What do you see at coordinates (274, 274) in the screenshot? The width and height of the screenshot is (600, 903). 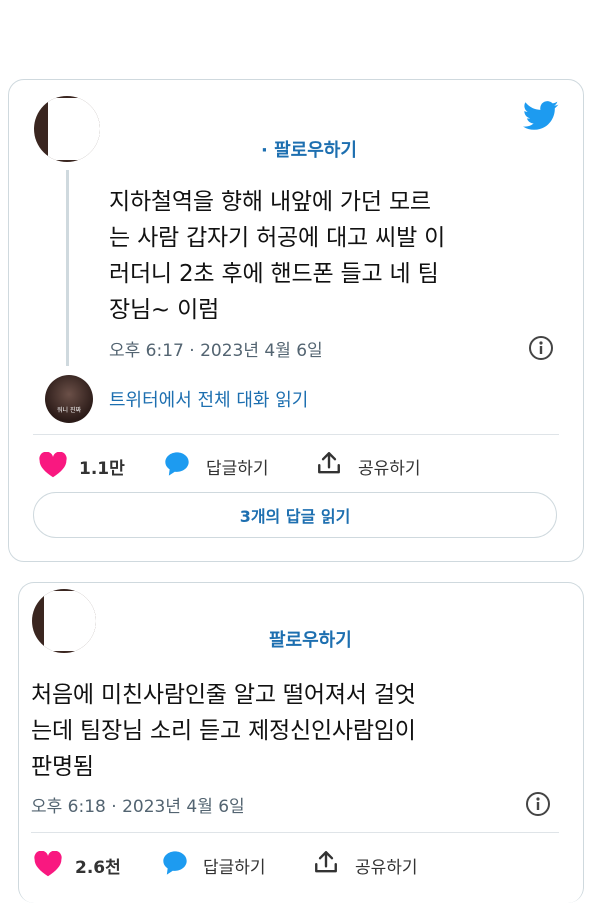 I see `tweet-text-line: 러더니 2초 후에 핸드폰 들고 네 팀` at bounding box center [274, 274].